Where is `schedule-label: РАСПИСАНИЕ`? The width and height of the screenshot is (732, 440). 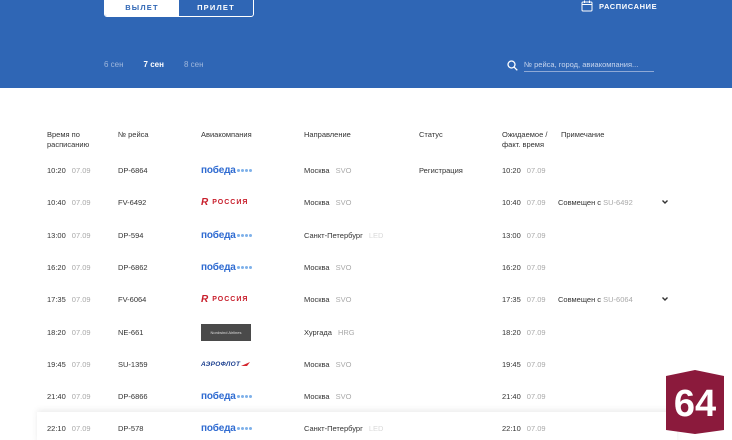 schedule-label: РАСПИСАНИЕ is located at coordinates (628, 6).